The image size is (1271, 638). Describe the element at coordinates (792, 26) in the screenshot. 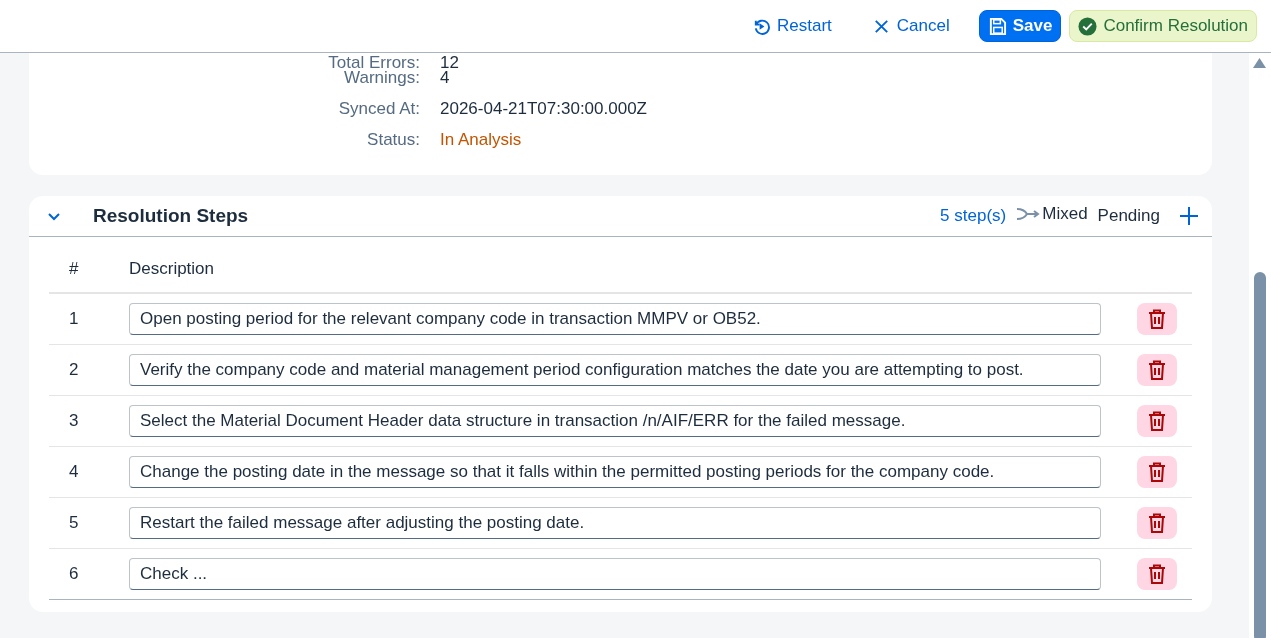

I see `restart-button: Restart` at that location.